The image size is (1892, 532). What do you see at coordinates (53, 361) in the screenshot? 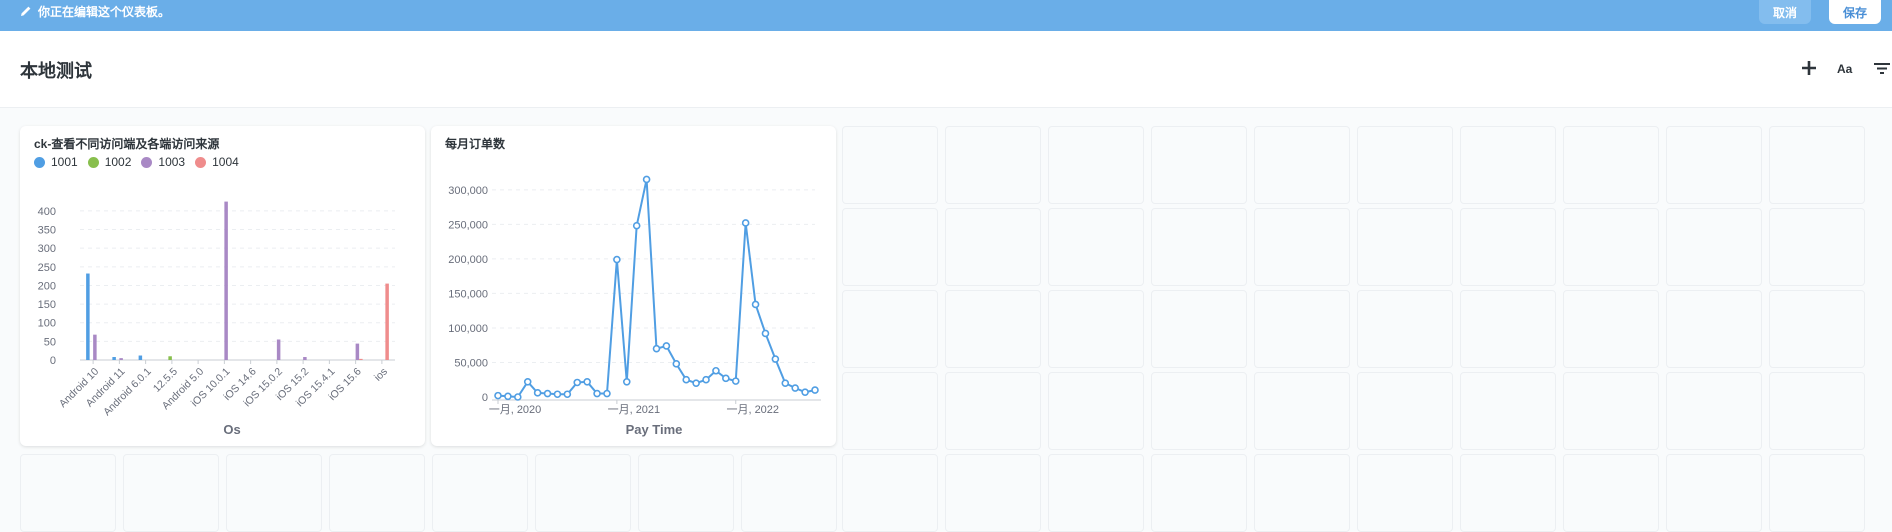
I see `y-tick-label: 0` at bounding box center [53, 361].